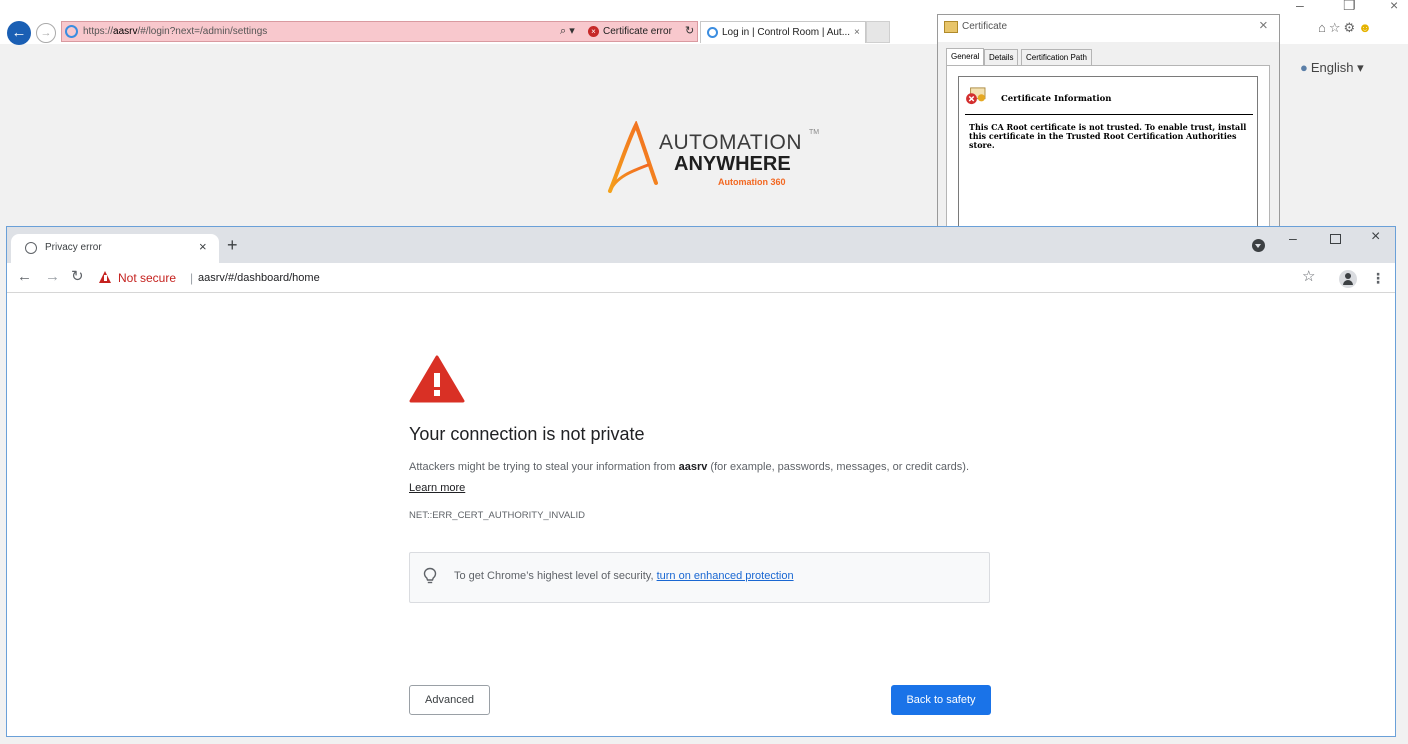  I want to click on logo-trademark: TM, so click(814, 132).